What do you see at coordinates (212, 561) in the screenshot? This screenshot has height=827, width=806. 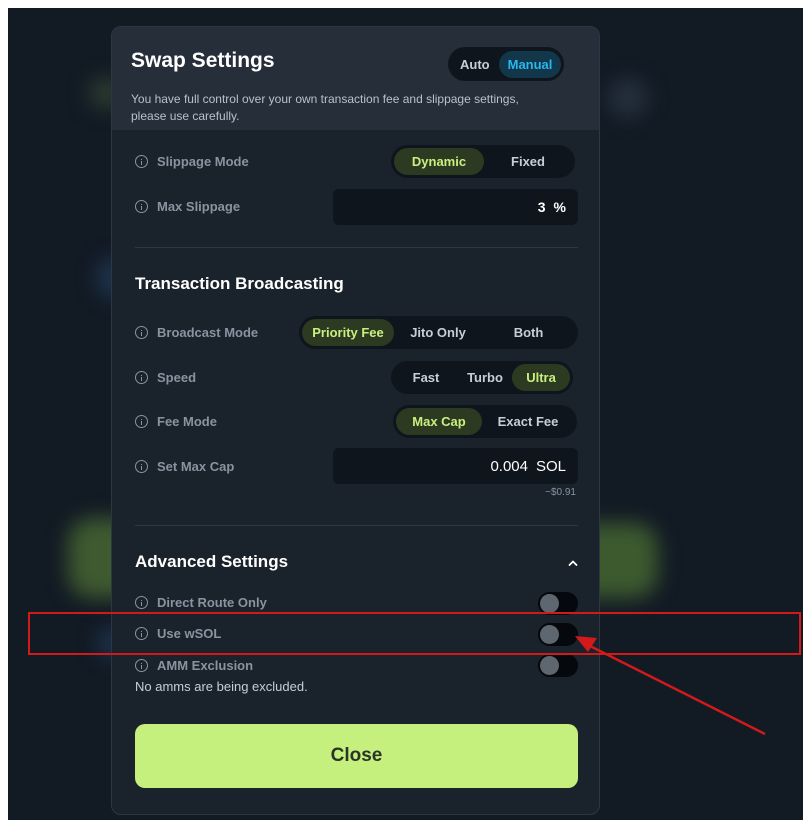 I see `advanced-section-title: Advanced Settings` at bounding box center [212, 561].